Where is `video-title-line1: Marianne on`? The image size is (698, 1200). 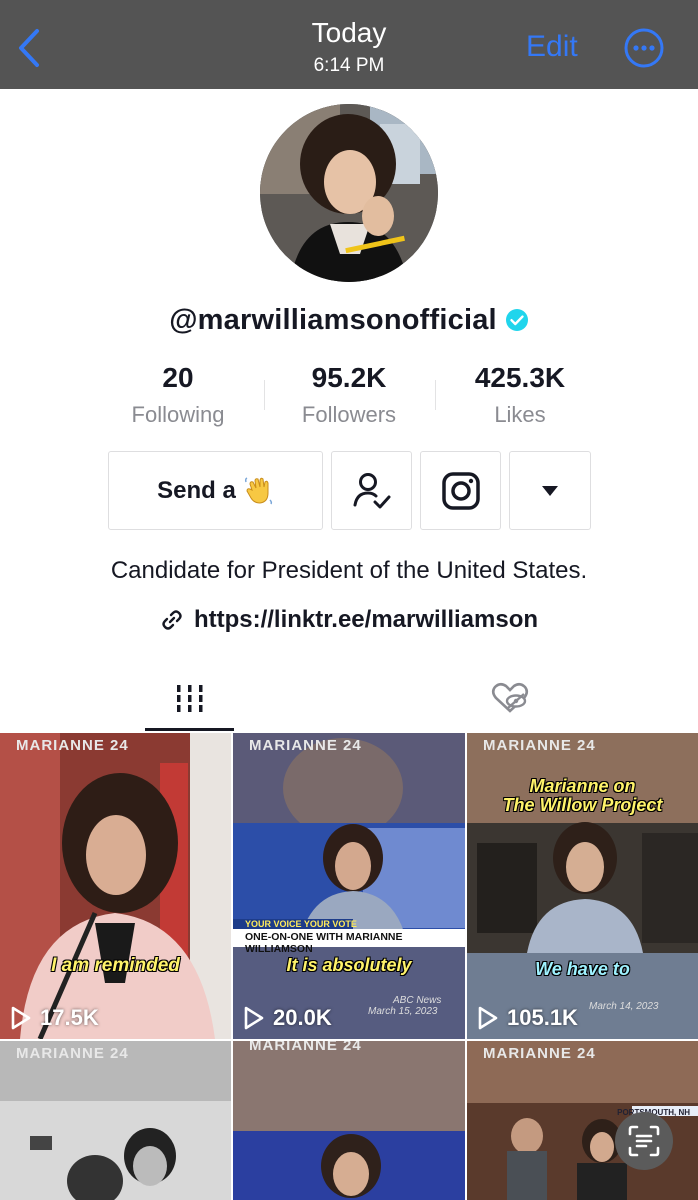 video-title-line1: Marianne on is located at coordinates (582, 786).